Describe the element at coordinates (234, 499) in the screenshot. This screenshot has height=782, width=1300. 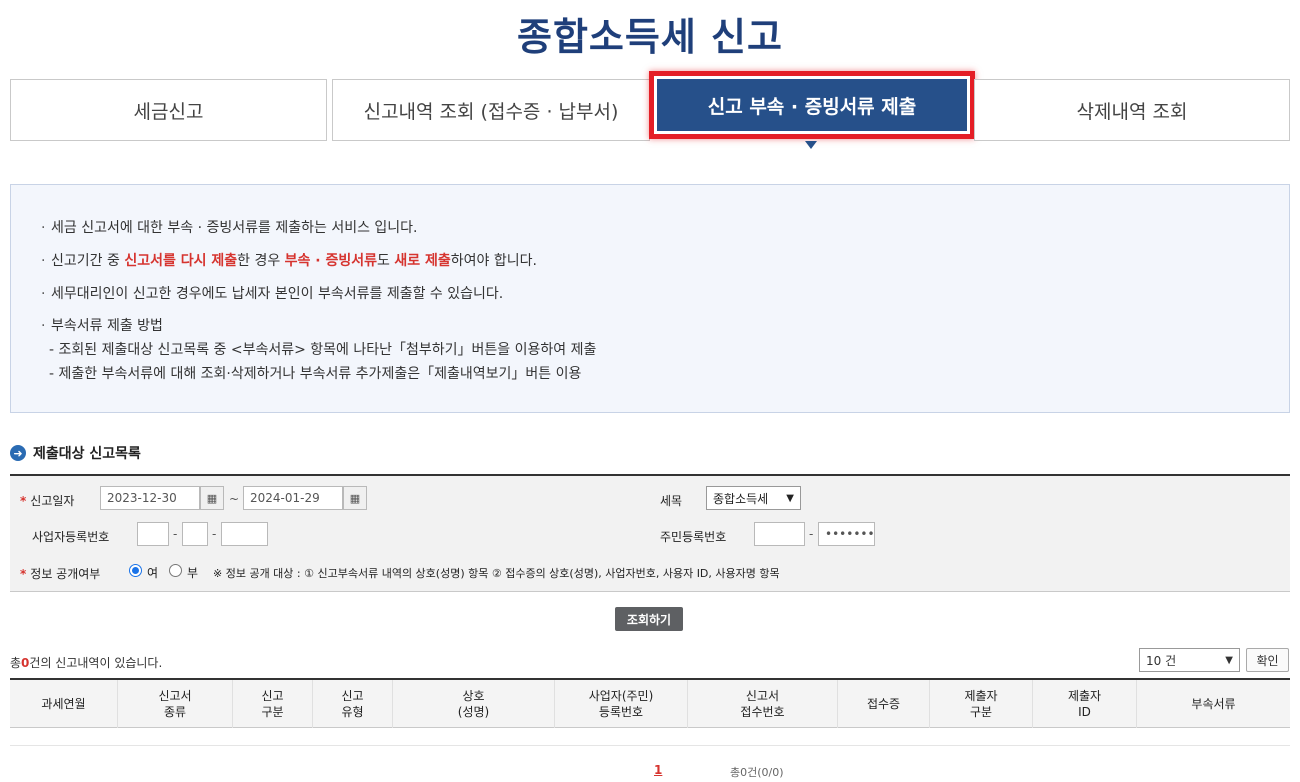
I see `date-tilde: ~` at that location.